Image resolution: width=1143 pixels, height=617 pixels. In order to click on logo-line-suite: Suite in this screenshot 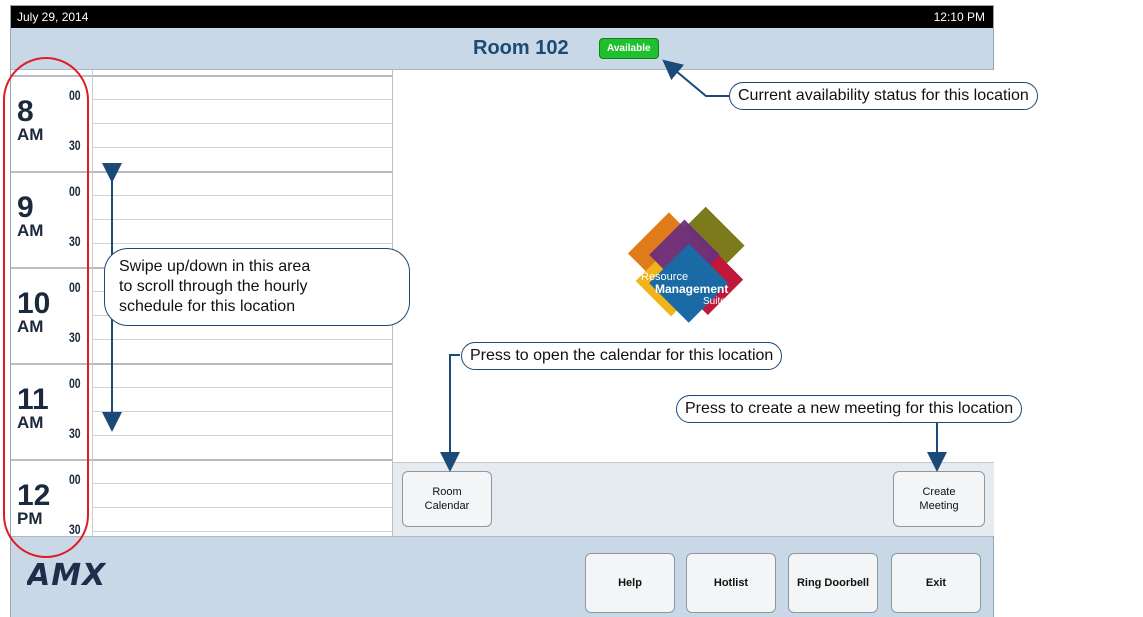, I will do `click(714, 301)`.